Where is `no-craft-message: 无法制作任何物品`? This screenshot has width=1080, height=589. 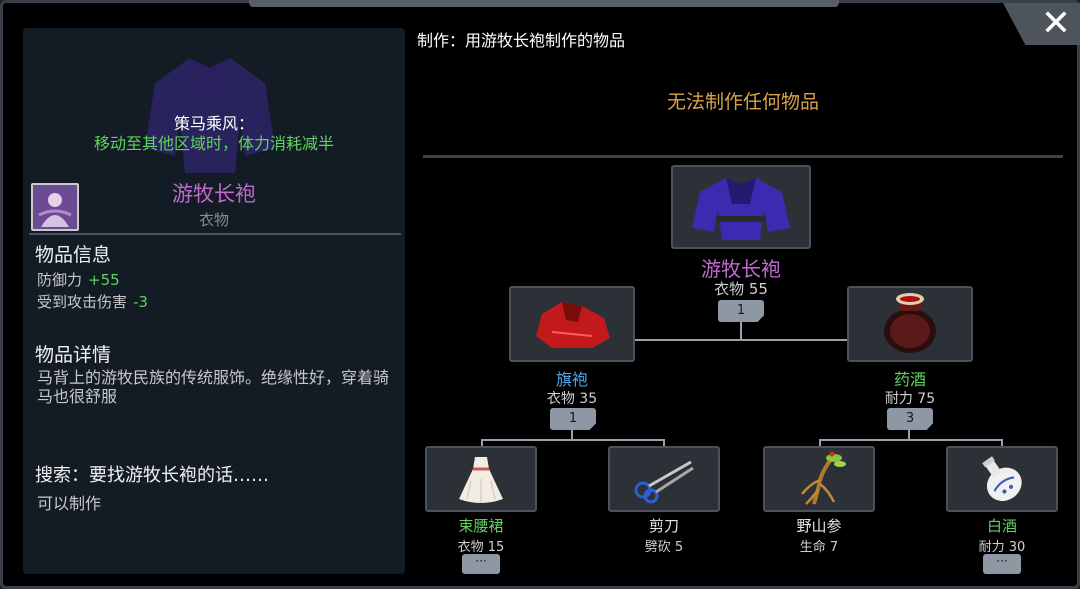
no-craft-message: 无法制作任何物品 is located at coordinates (742, 102).